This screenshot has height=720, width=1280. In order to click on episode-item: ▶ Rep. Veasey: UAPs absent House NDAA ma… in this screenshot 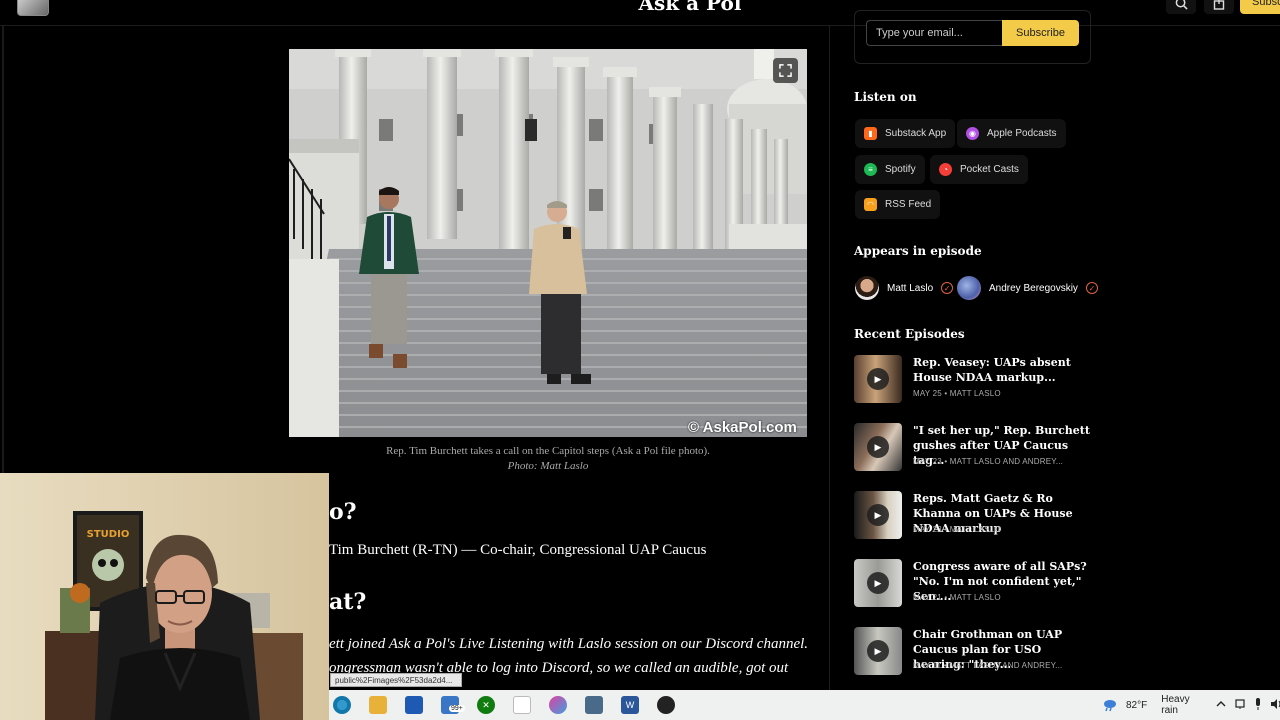, I will do `click(974, 381)`.